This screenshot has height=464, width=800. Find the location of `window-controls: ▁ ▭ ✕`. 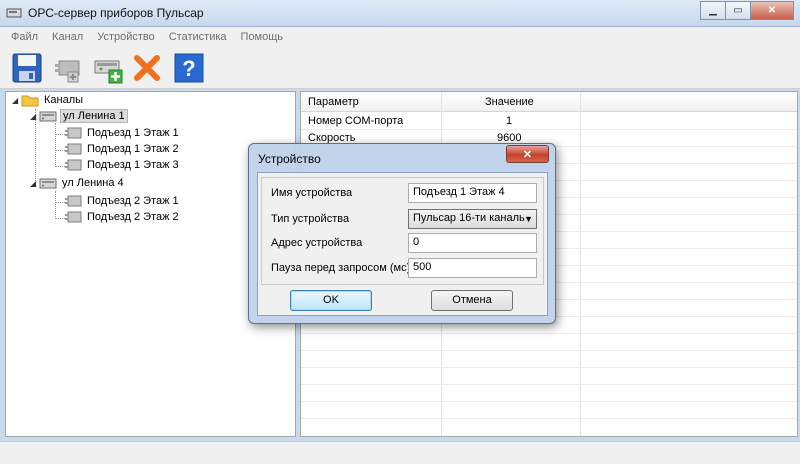

window-controls: ▁ ▭ ✕ is located at coordinates (747, 10).